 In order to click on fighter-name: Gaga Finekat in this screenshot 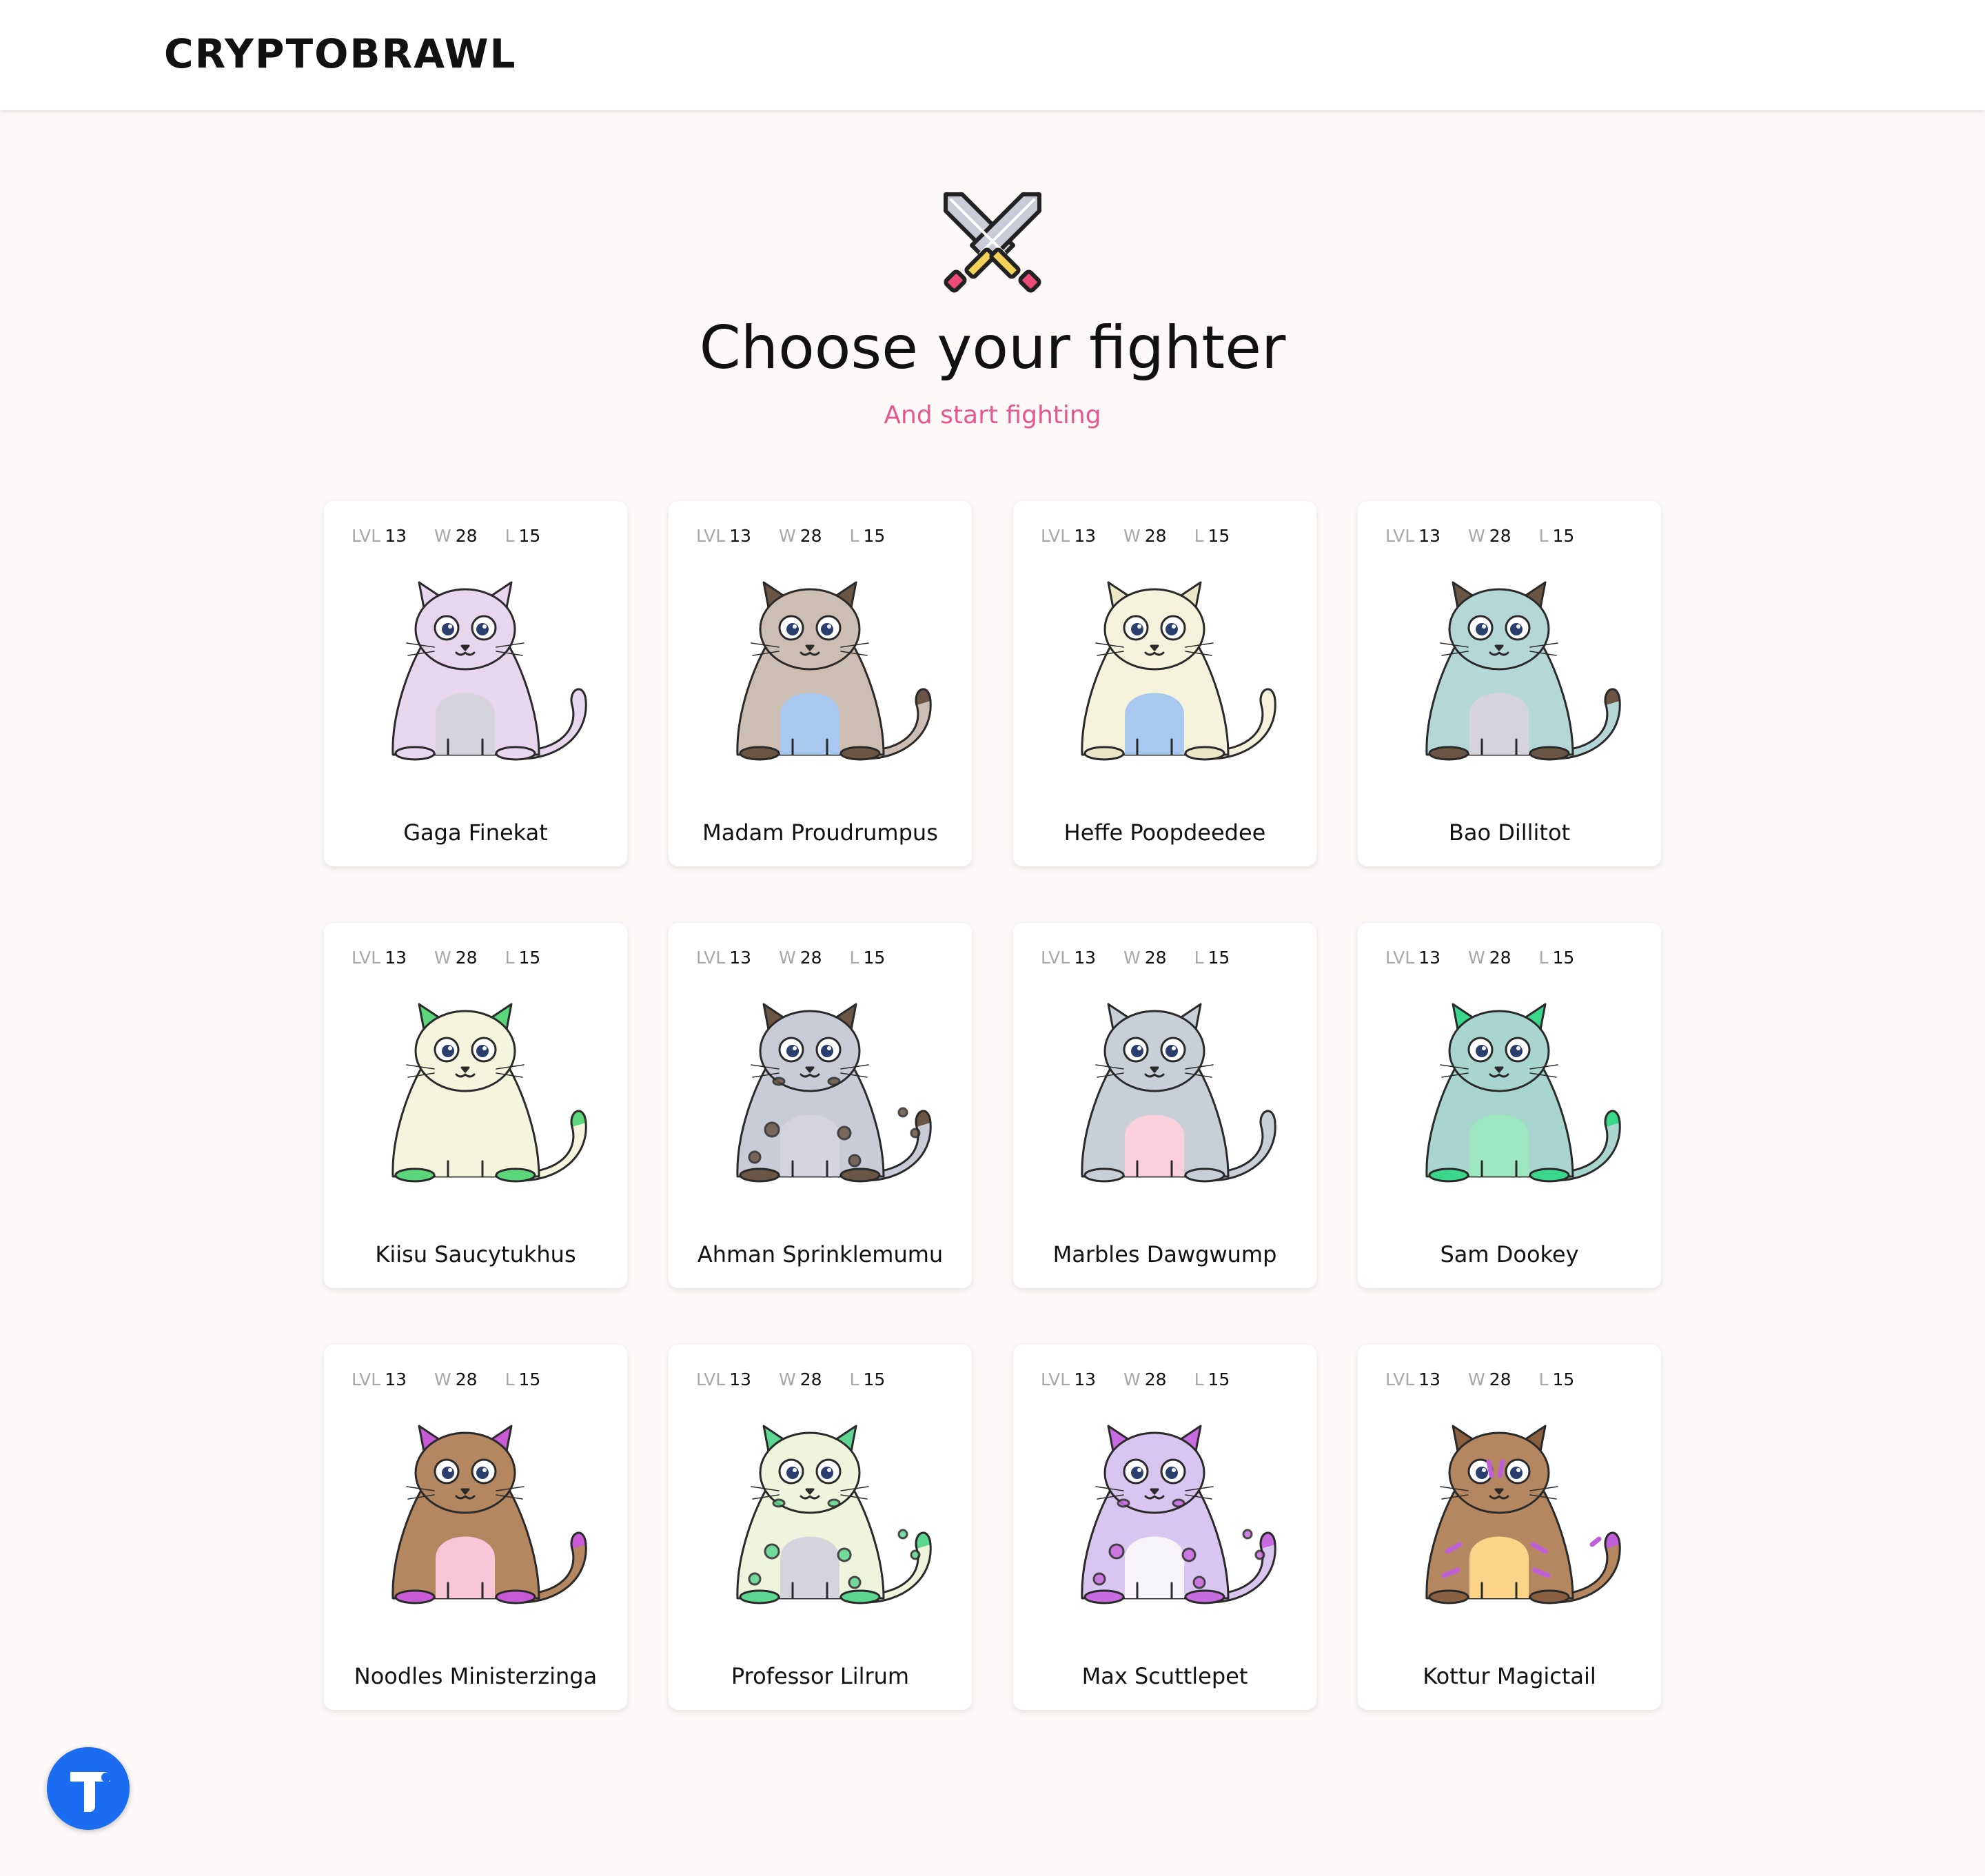, I will do `click(476, 833)`.